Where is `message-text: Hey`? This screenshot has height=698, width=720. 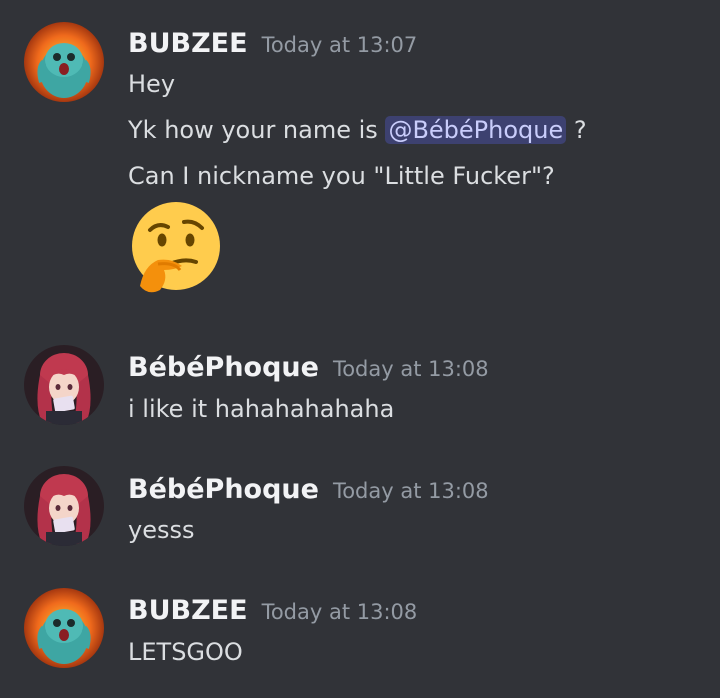
message-text: Hey is located at coordinates (152, 84).